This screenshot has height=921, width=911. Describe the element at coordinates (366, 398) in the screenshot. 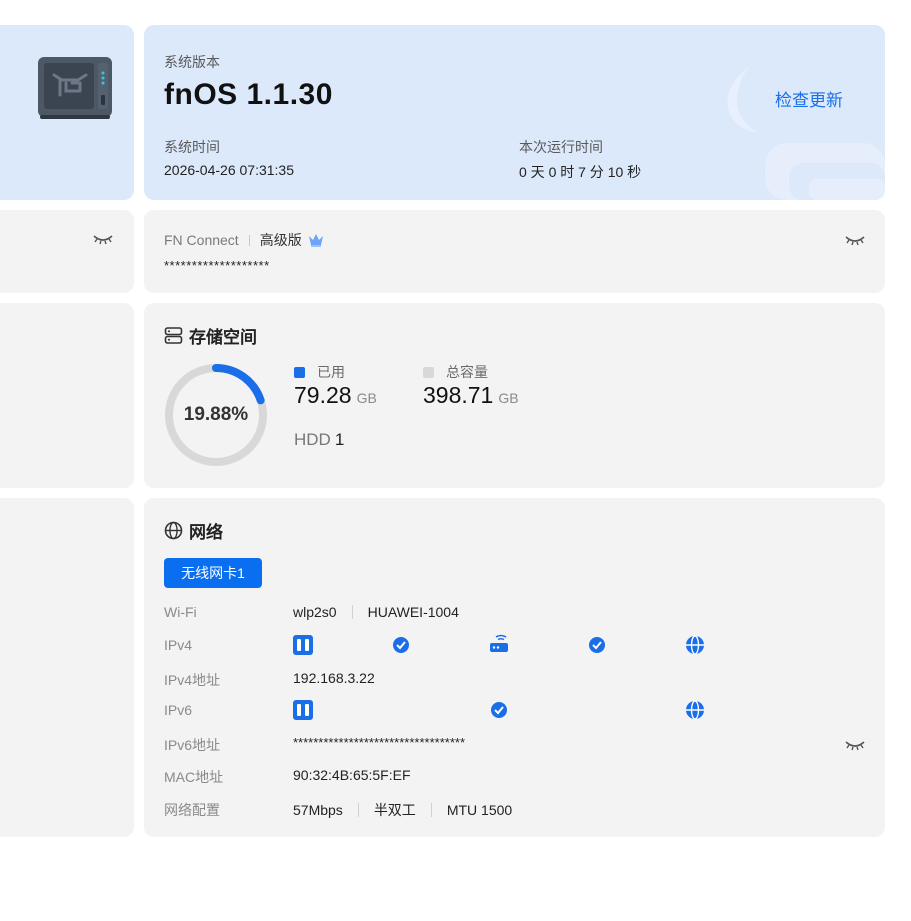

I see `used-unit: GB` at that location.